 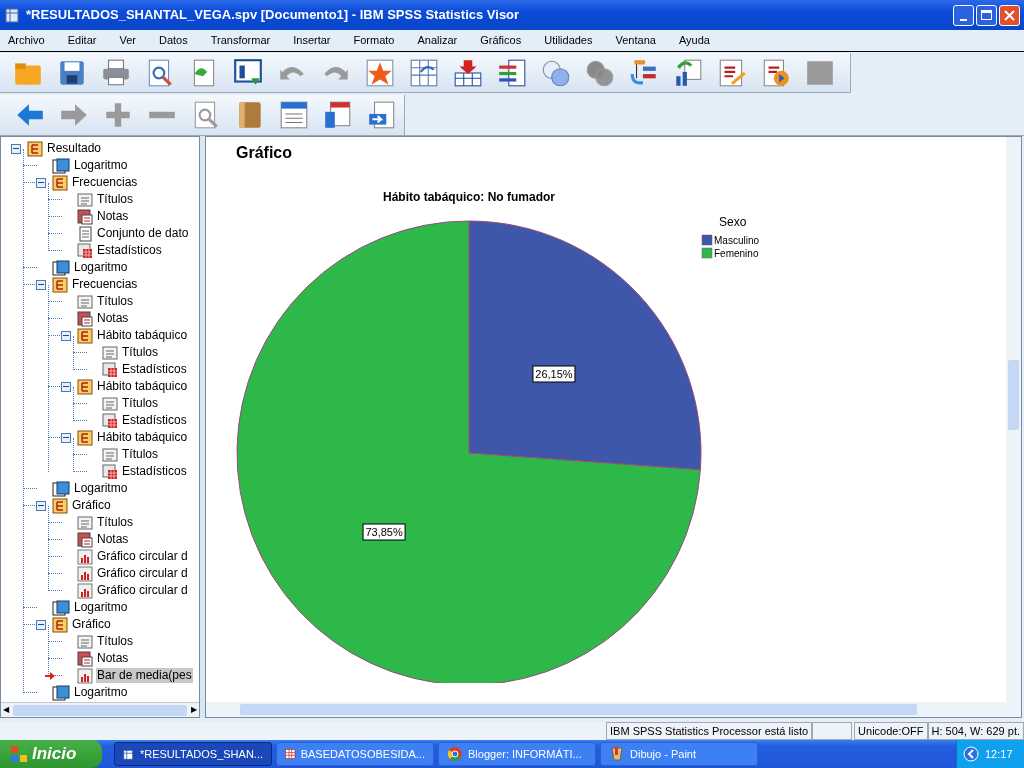 I want to click on scroll-right-arrow: ▶, so click(x=194, y=710).